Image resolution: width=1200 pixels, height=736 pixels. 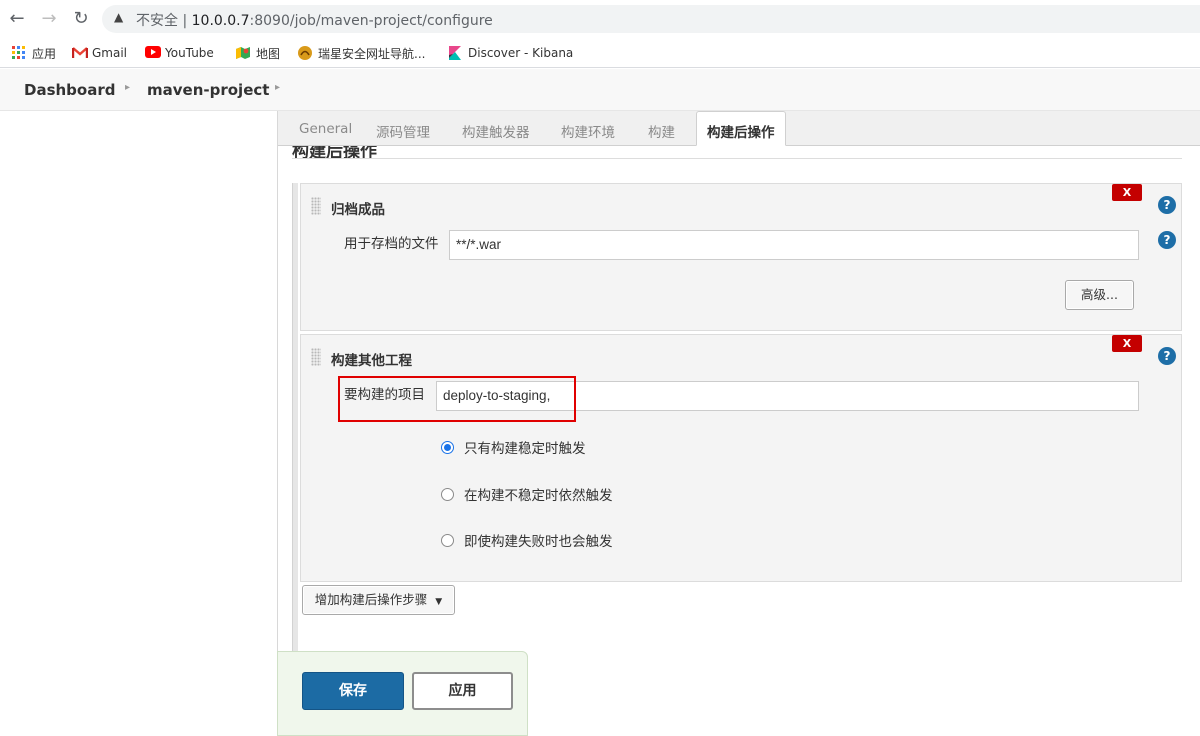 What do you see at coordinates (371, 21) in the screenshot?
I see `url-path: :8090/job/maven-project/configure` at bounding box center [371, 21].